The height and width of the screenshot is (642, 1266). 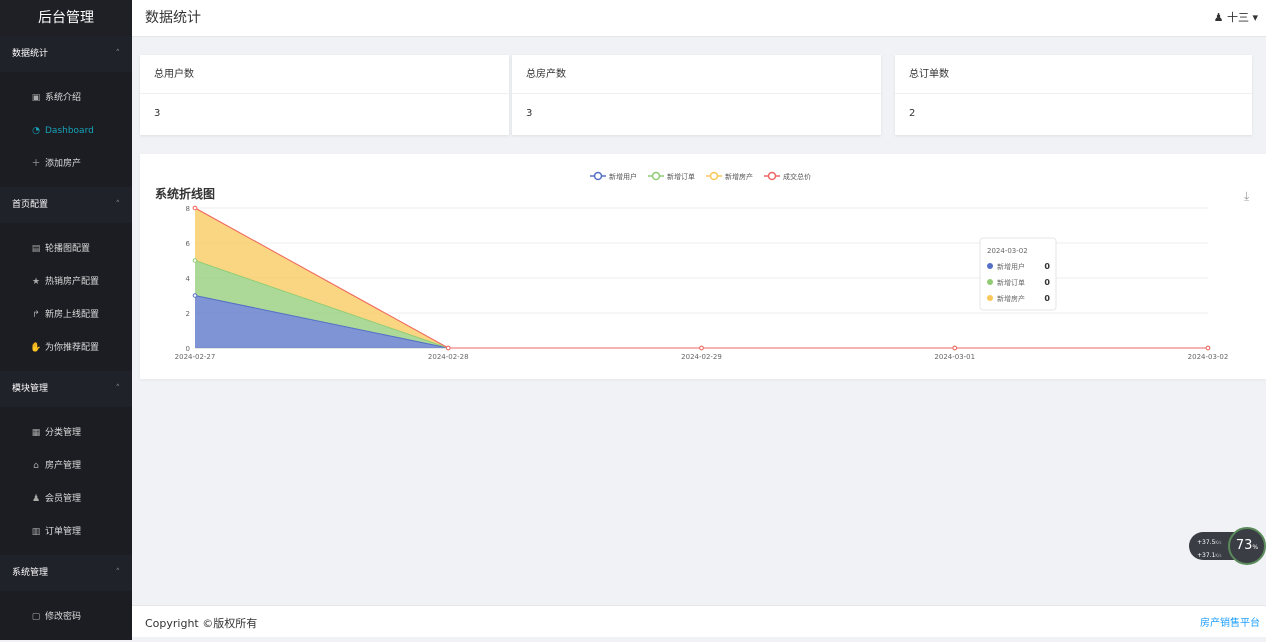 What do you see at coordinates (30, 573) in the screenshot?
I see `menu-group-label: 系统管理` at bounding box center [30, 573].